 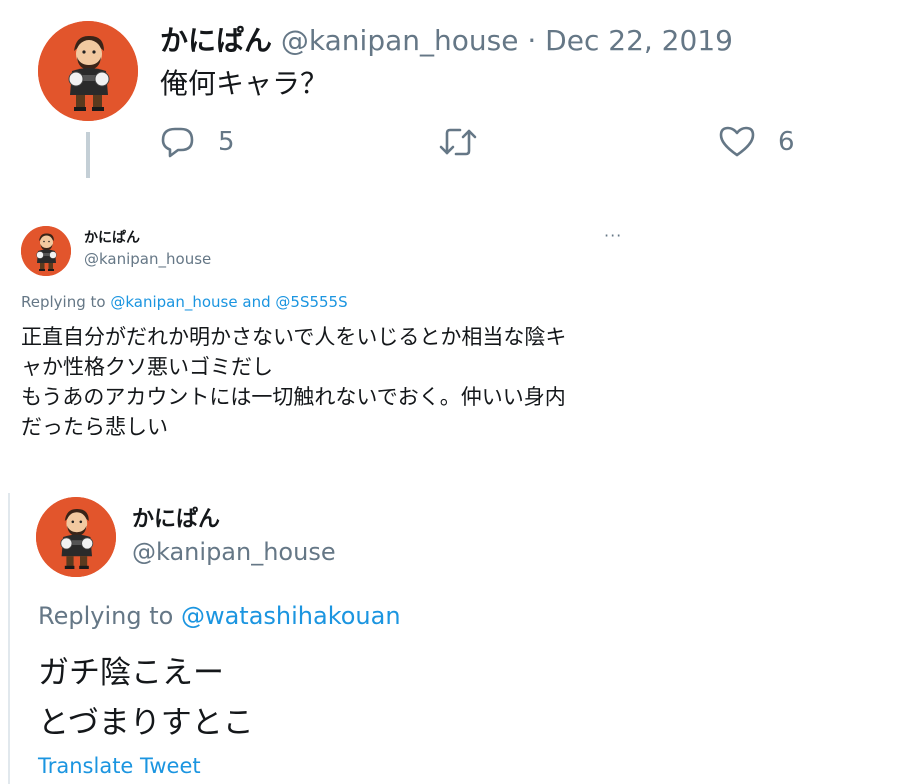 I want to click on mention-link: @kanipan_house, so click(x=173, y=302).